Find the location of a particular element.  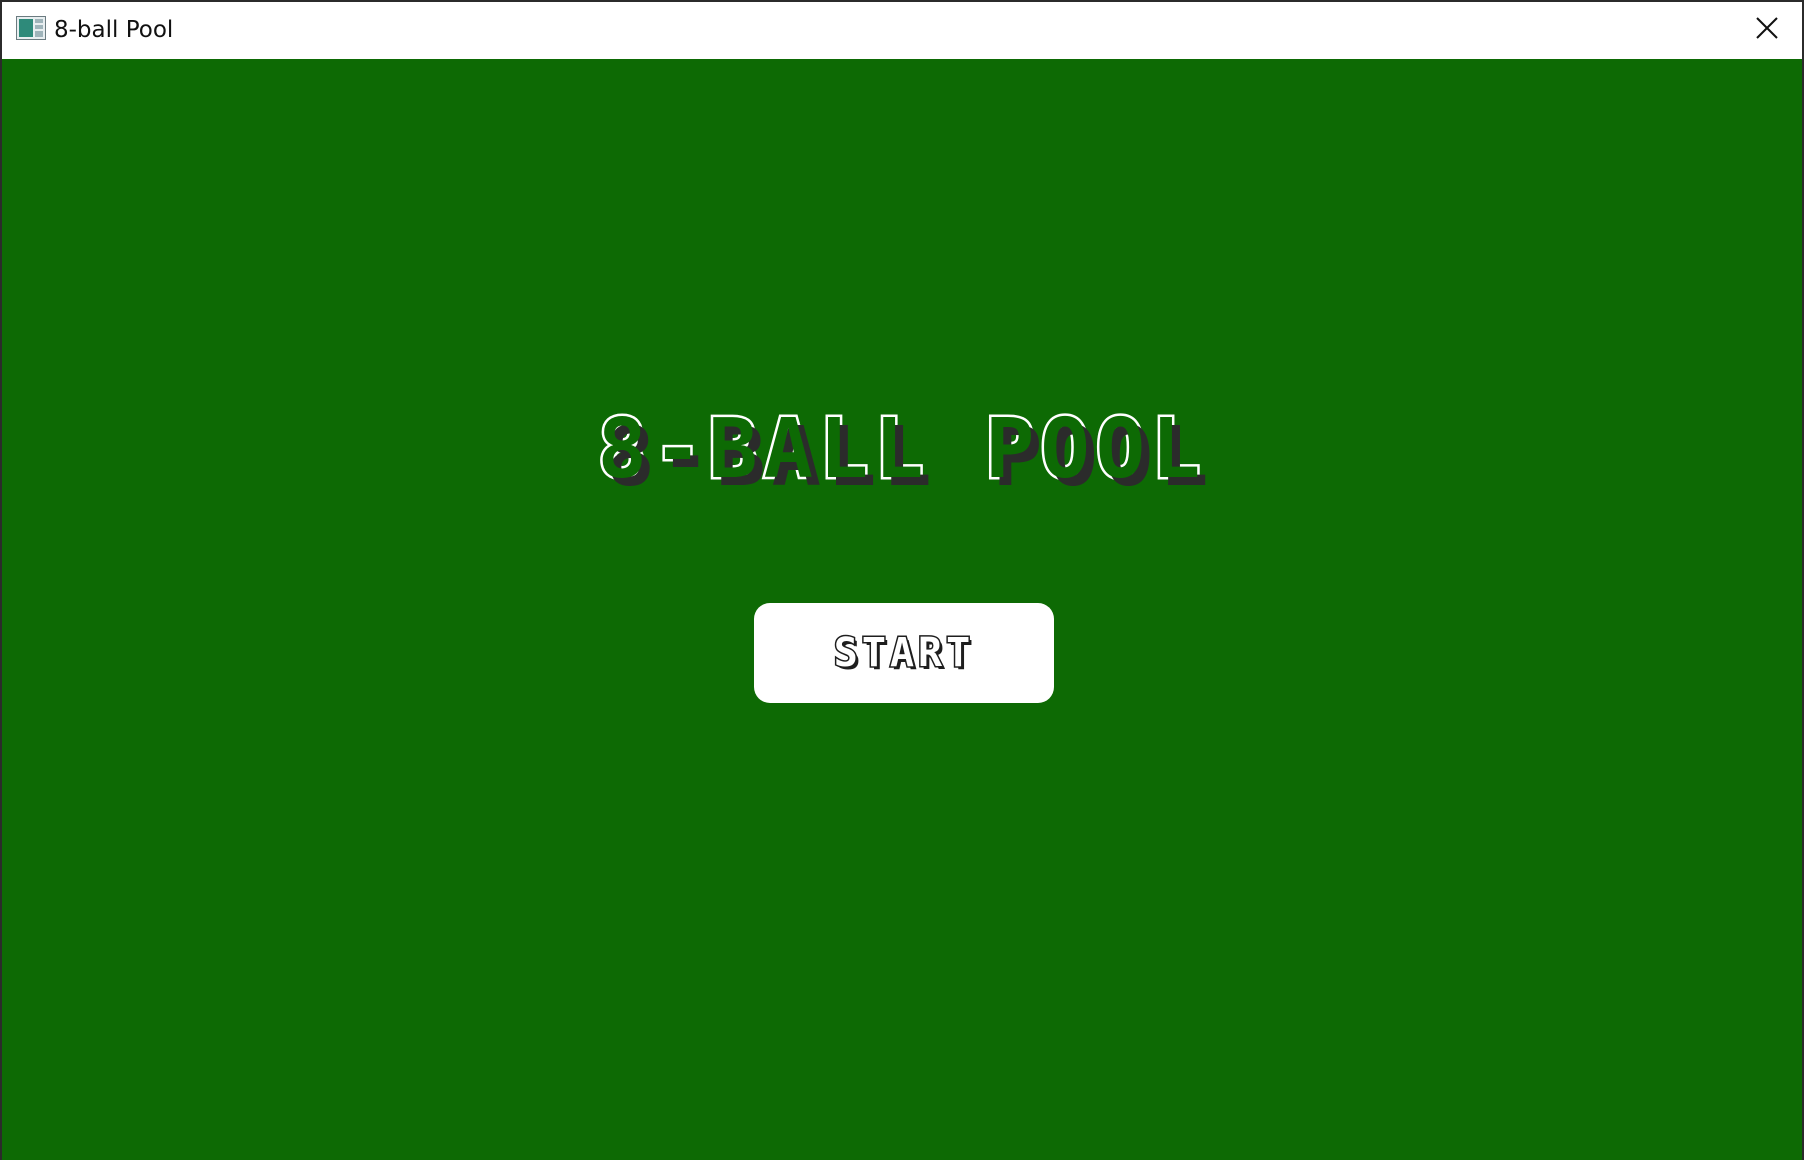

window-title: 8-ball Pool is located at coordinates (114, 30).